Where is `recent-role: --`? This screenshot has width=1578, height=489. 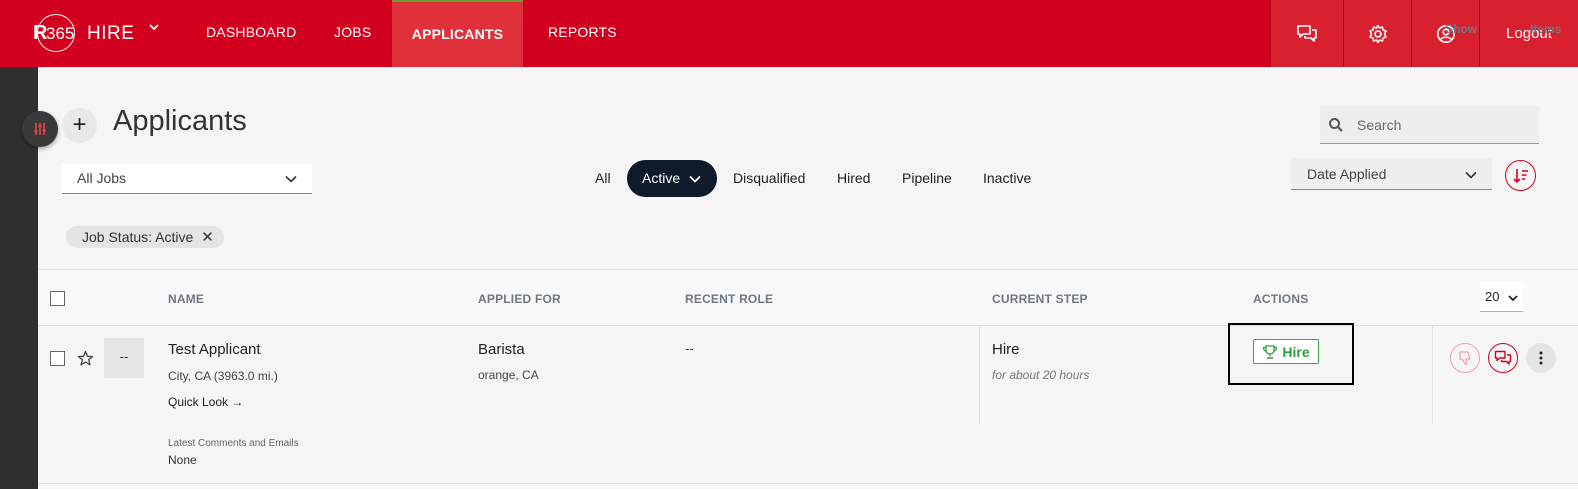 recent-role: -- is located at coordinates (689, 348).